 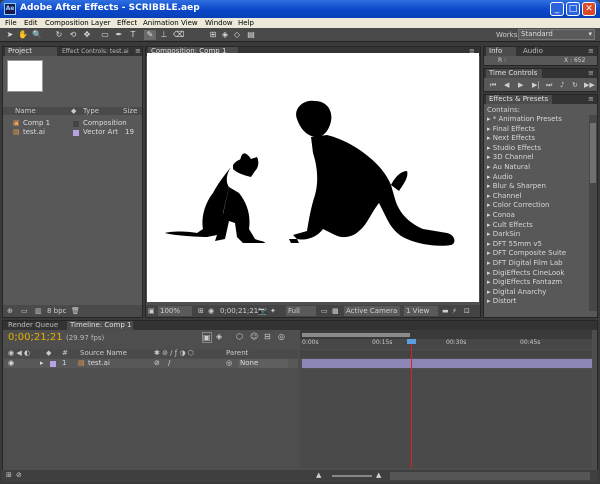 What do you see at coordinates (35, 337) in the screenshot?
I see `timeline-timecode: 0;00;21;21` at bounding box center [35, 337].